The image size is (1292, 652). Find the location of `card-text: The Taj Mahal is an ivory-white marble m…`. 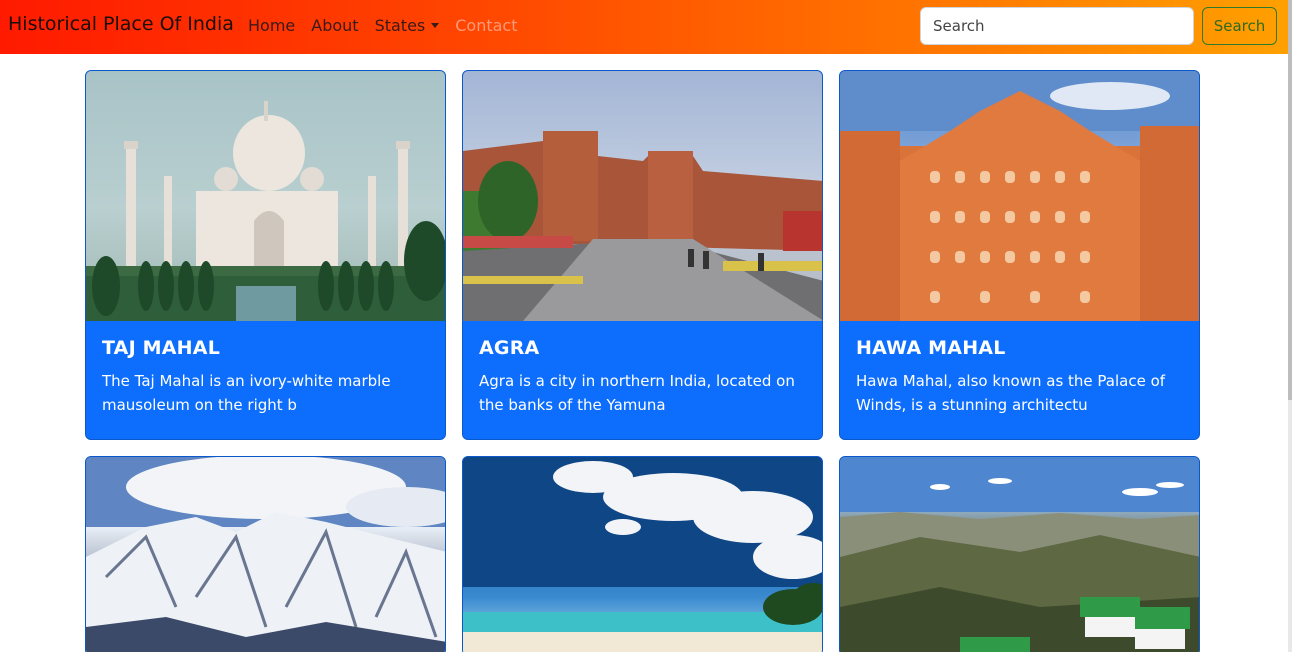

card-text: The Taj Mahal is an ivory-white marble m… is located at coordinates (246, 393).